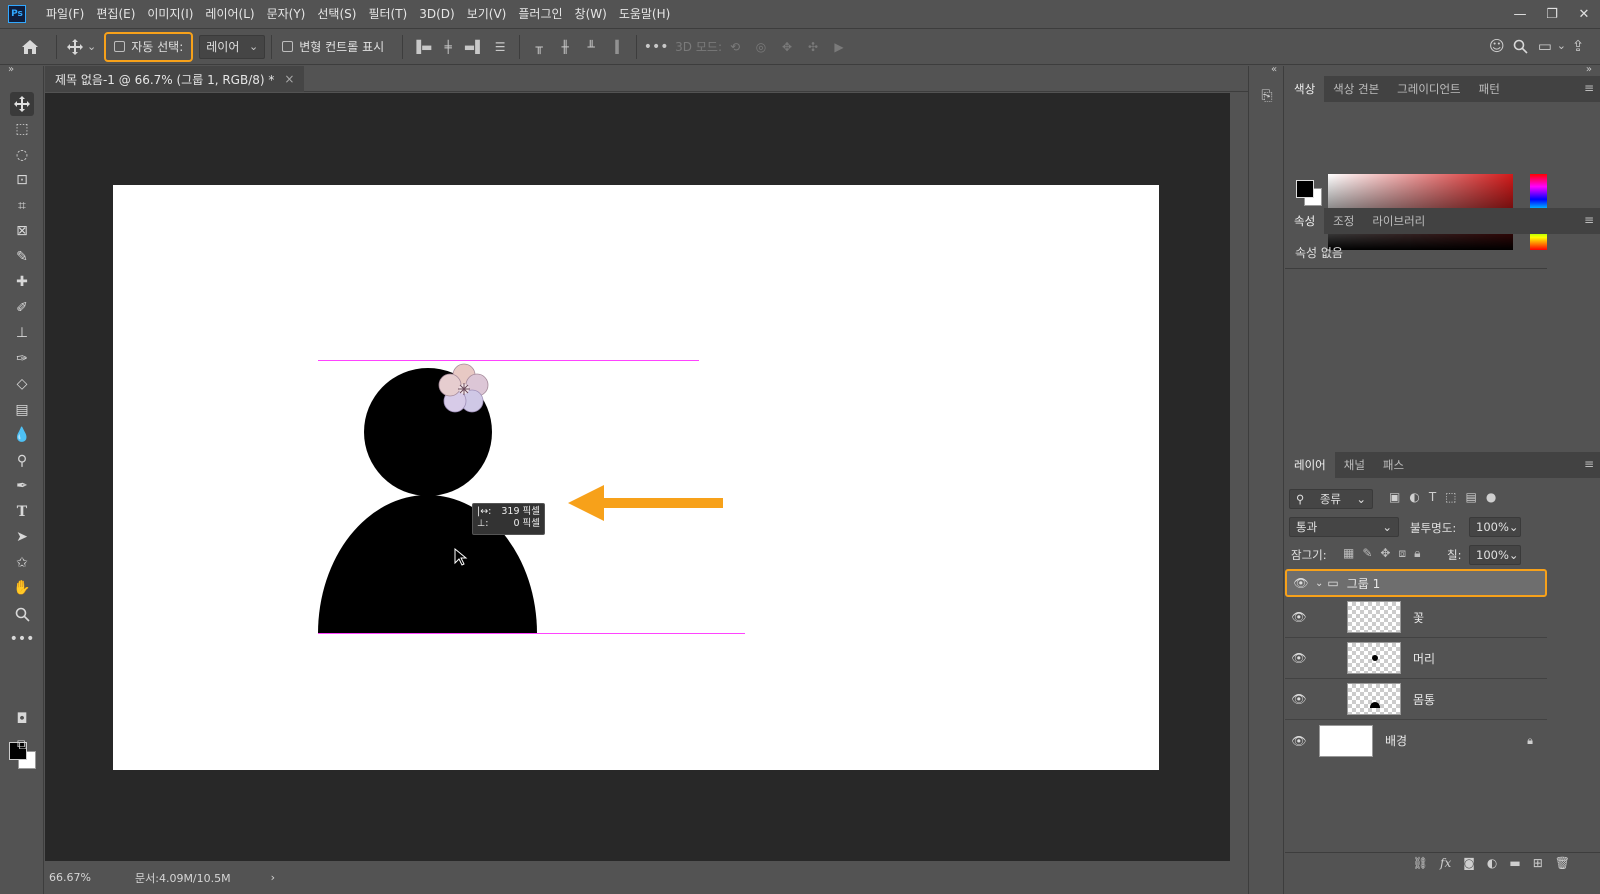  What do you see at coordinates (149, 46) in the screenshot?
I see `auto-select-option: 자동 선택:` at bounding box center [149, 46].